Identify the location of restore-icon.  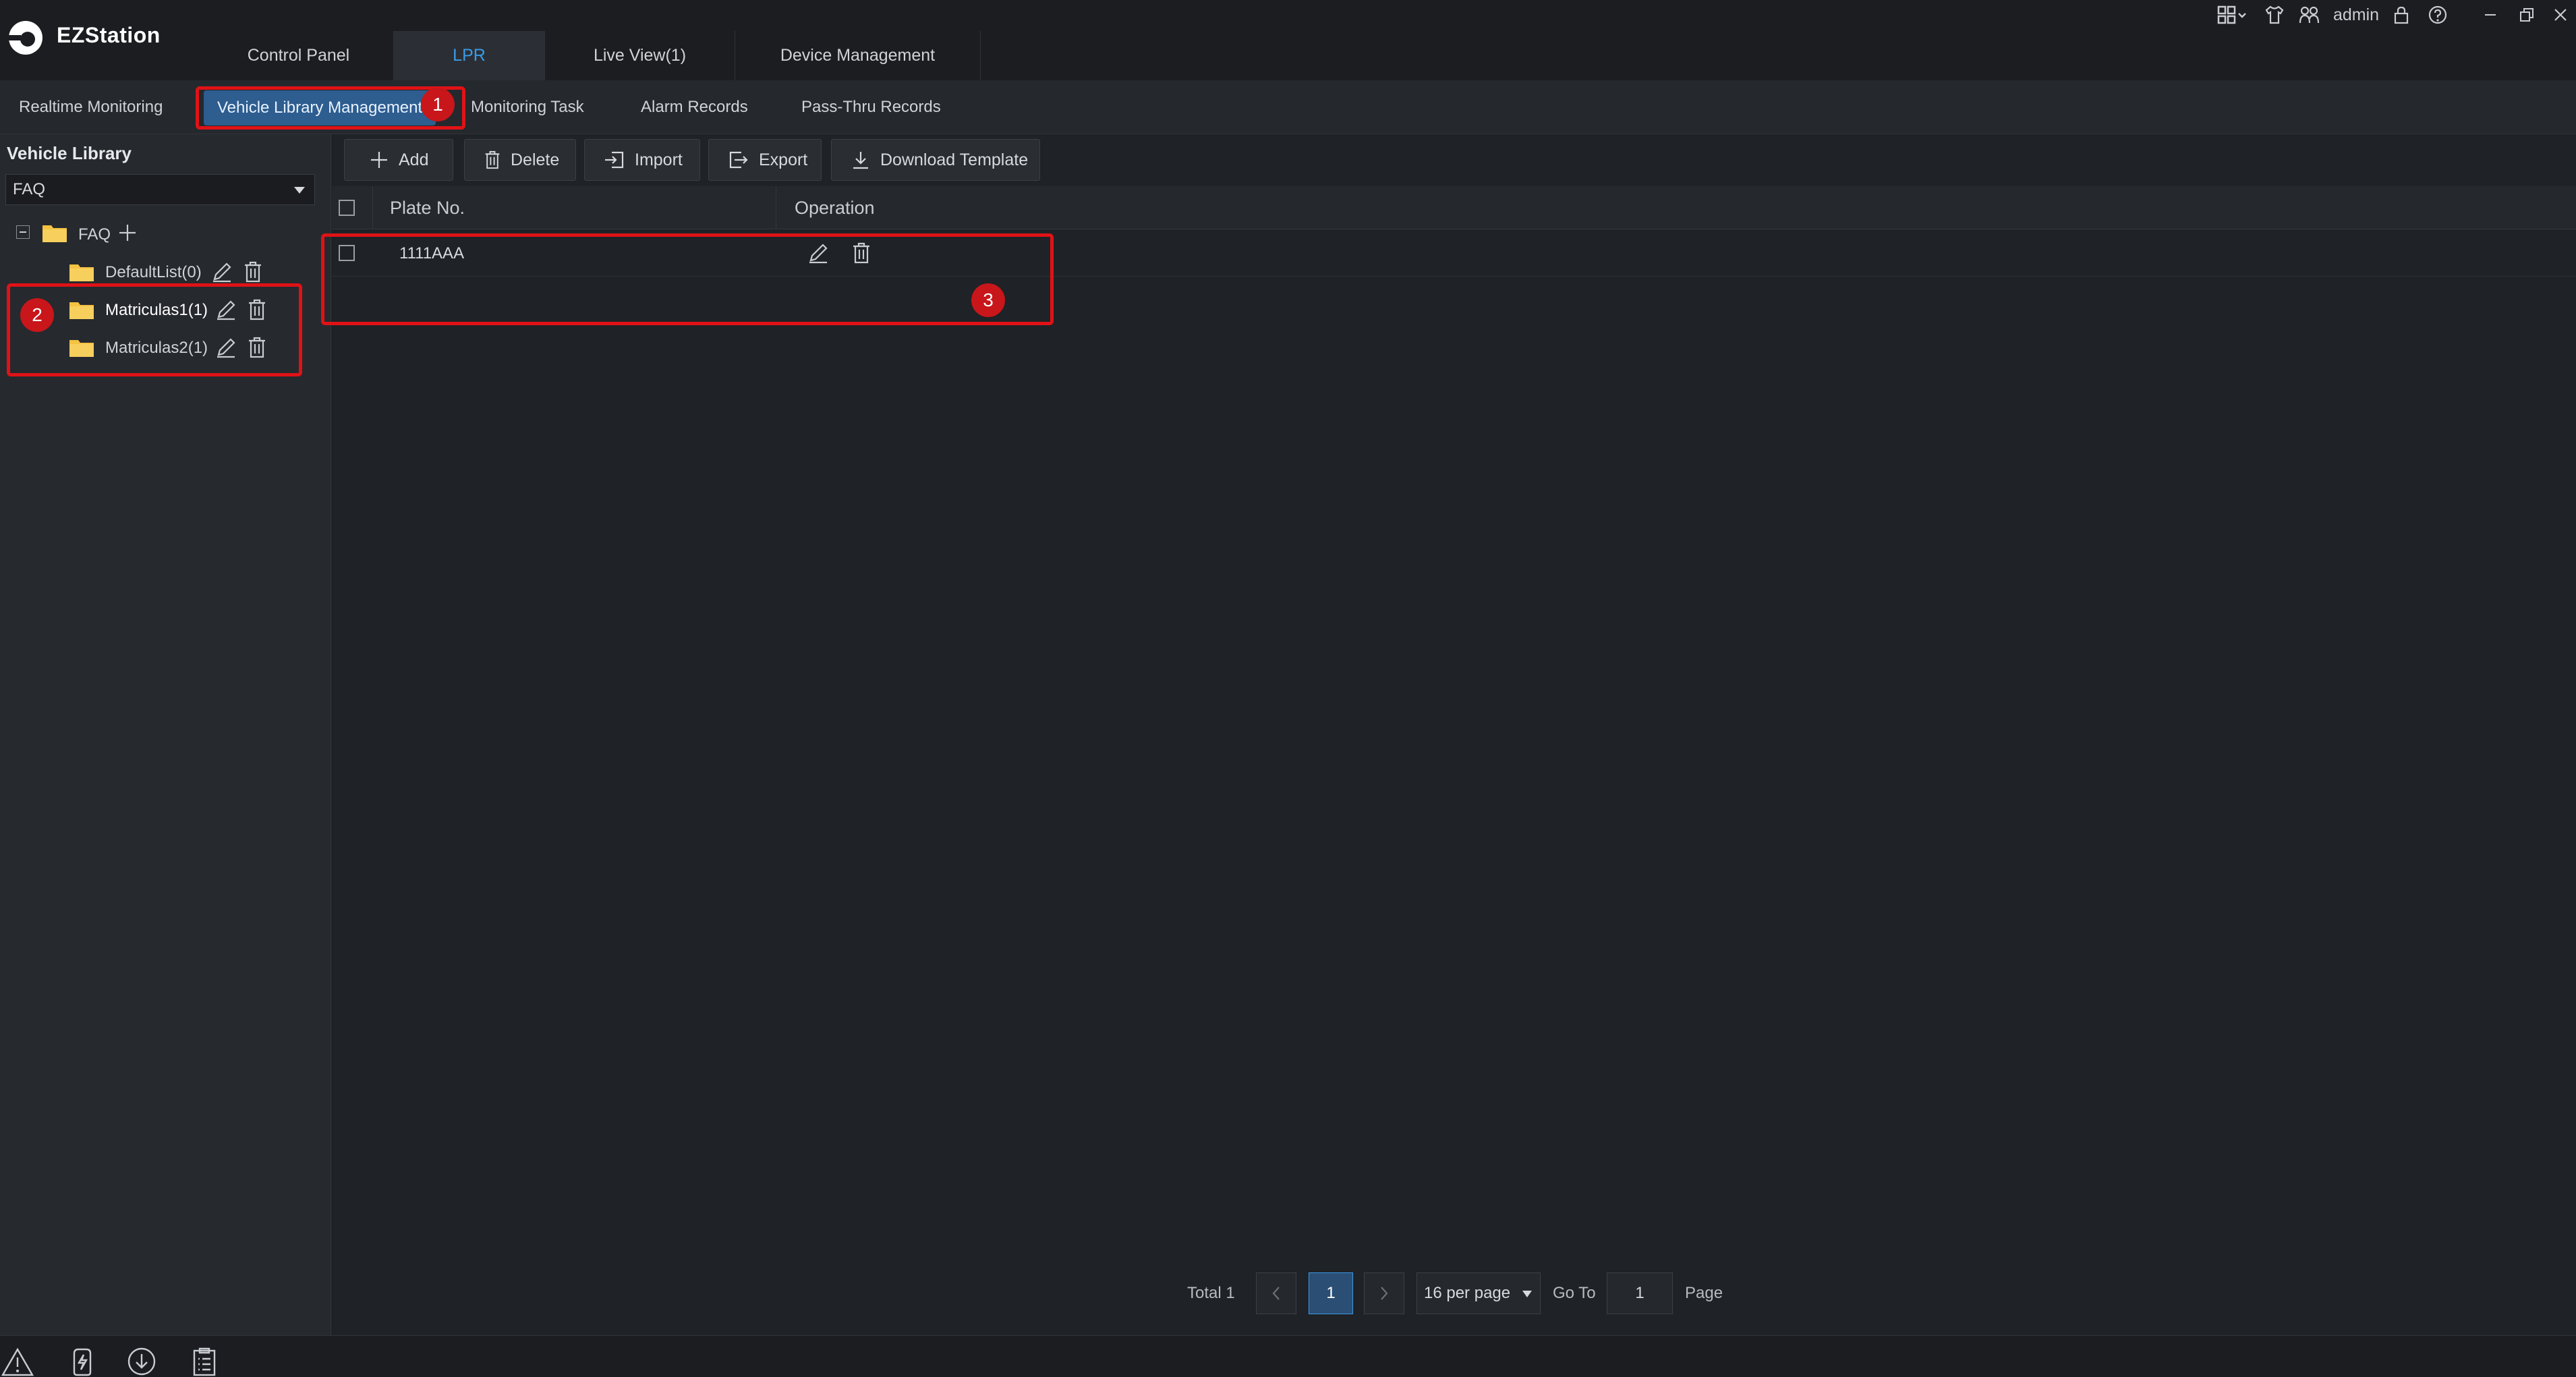
(2527, 15).